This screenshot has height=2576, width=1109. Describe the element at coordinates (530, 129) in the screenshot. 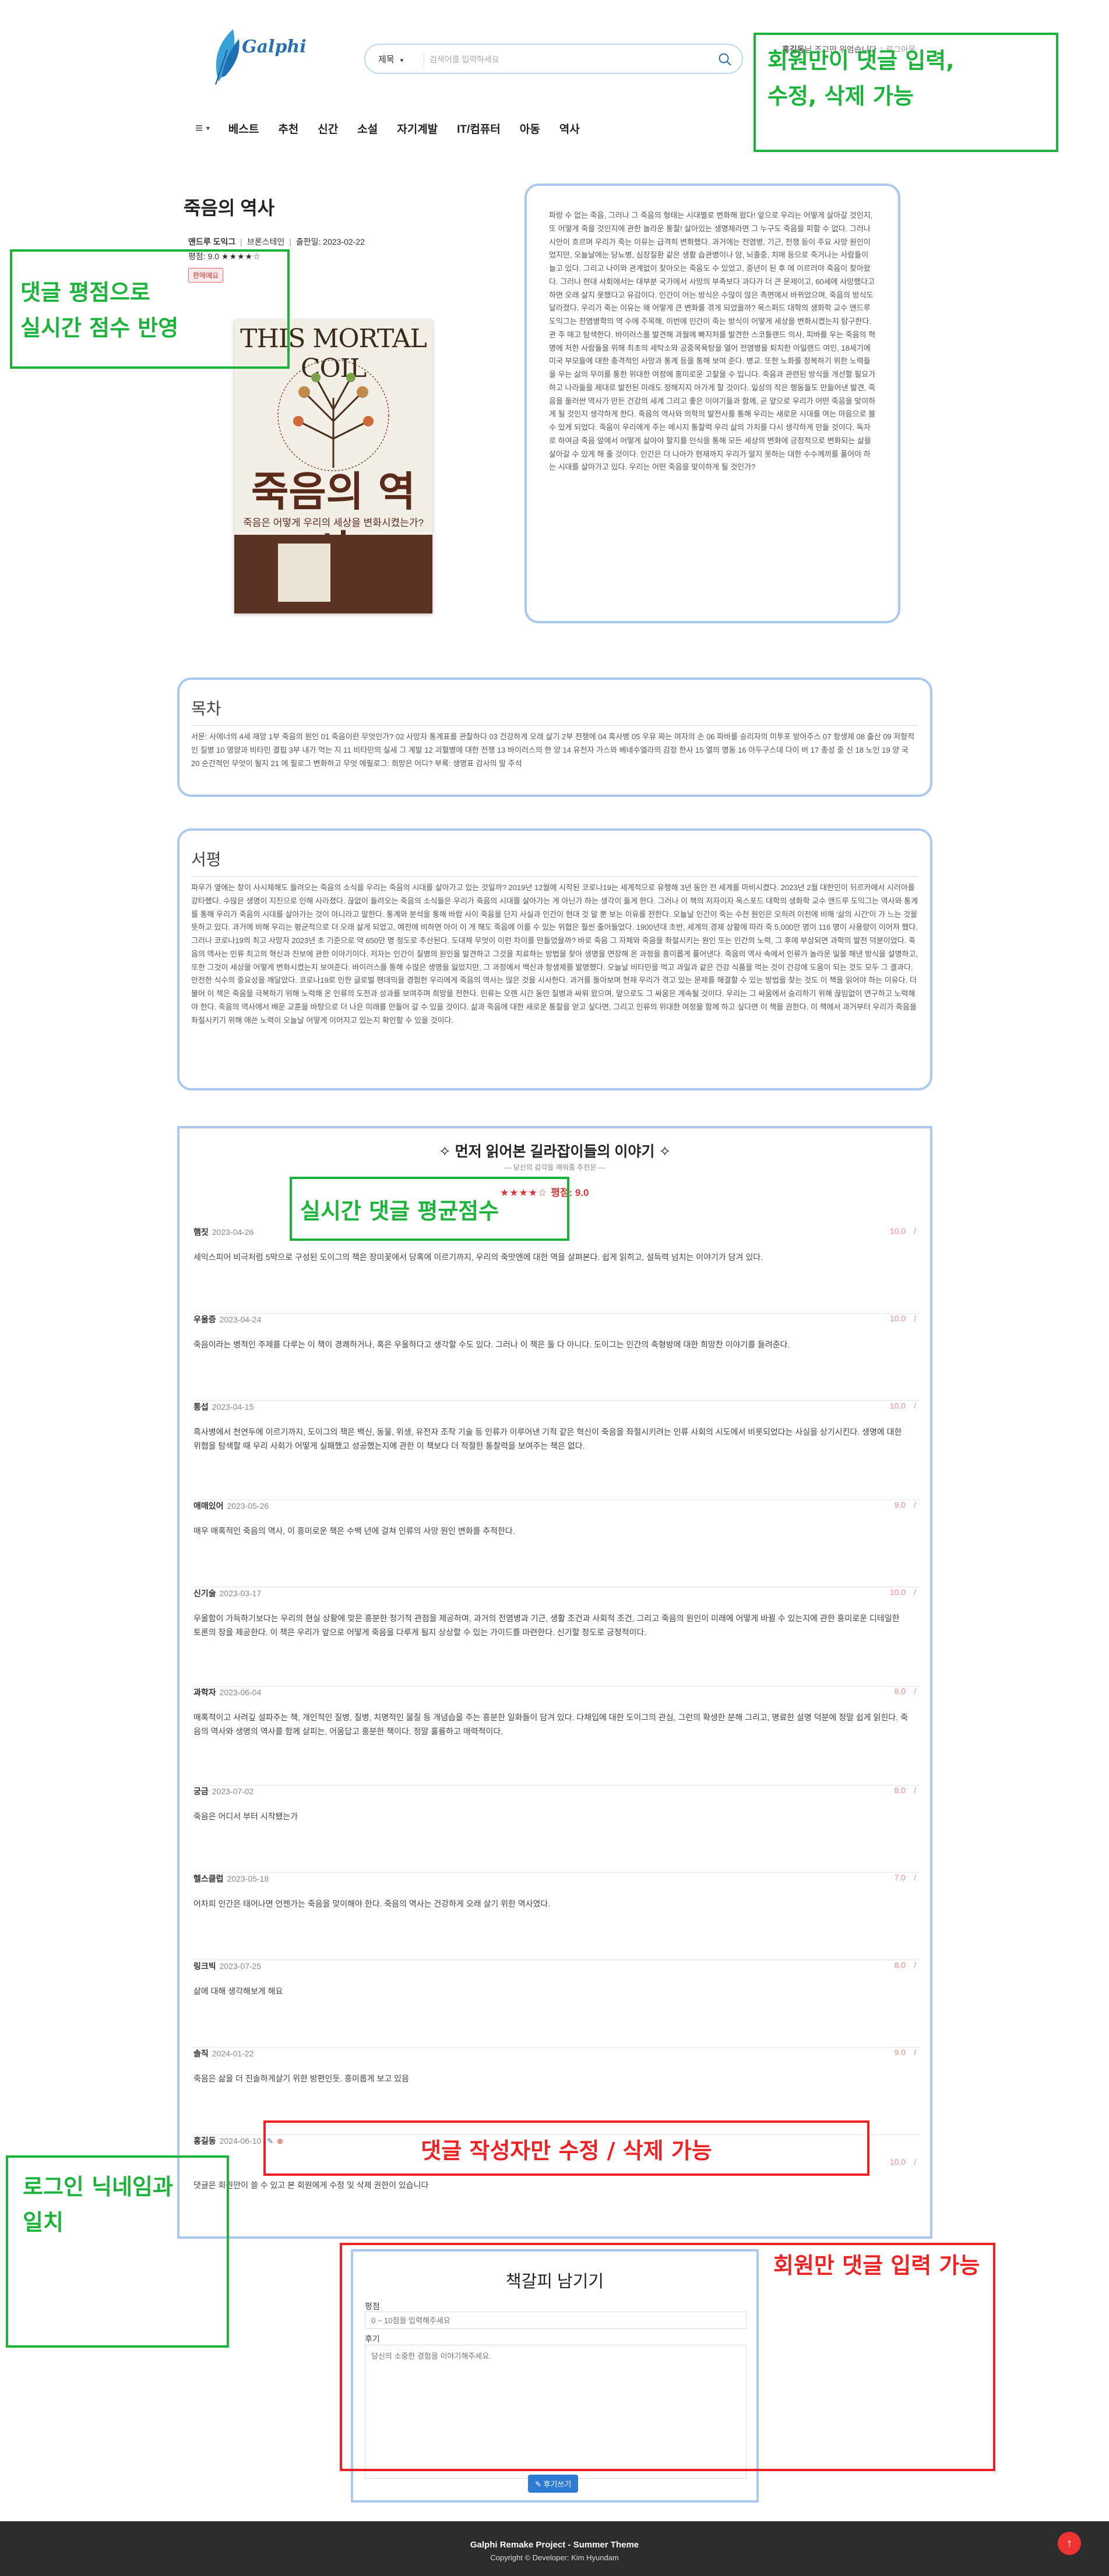

I see `nav-item-kids: 아동` at that location.